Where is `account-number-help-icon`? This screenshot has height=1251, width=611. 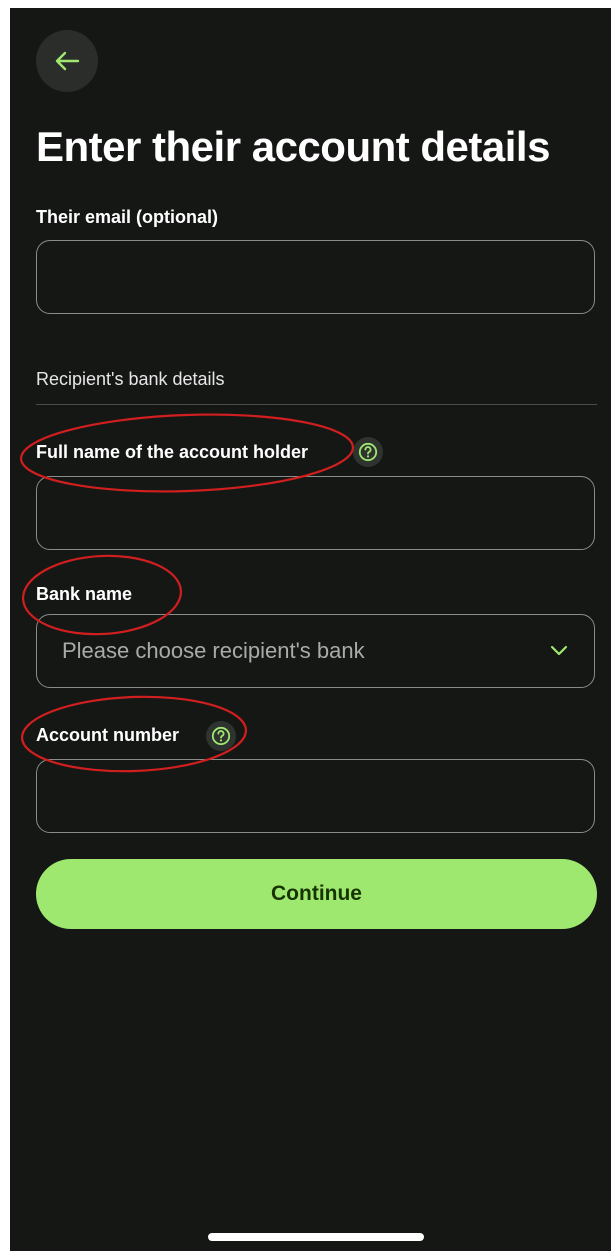 account-number-help-icon is located at coordinates (221, 736).